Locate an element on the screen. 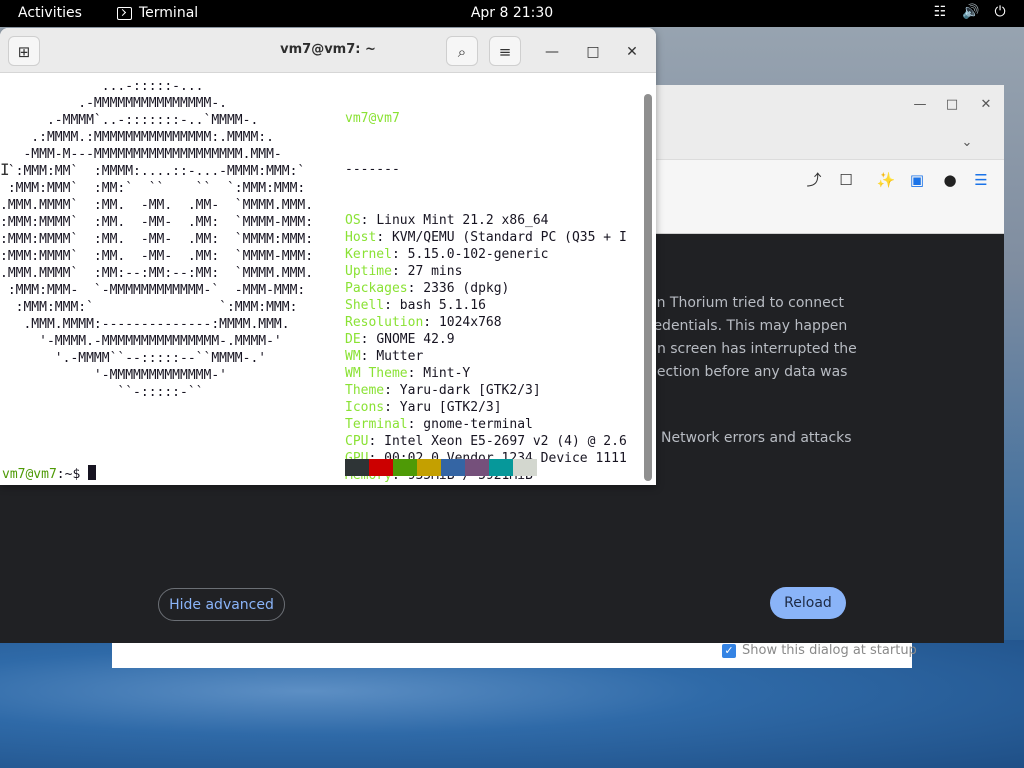  info-value: GNOME 42.9 is located at coordinates (415, 339).